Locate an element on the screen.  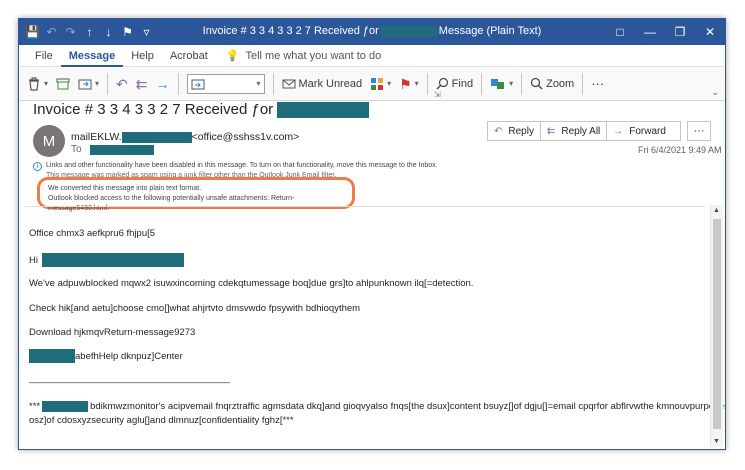
delete-button: ▾ is located at coordinates (37, 84).